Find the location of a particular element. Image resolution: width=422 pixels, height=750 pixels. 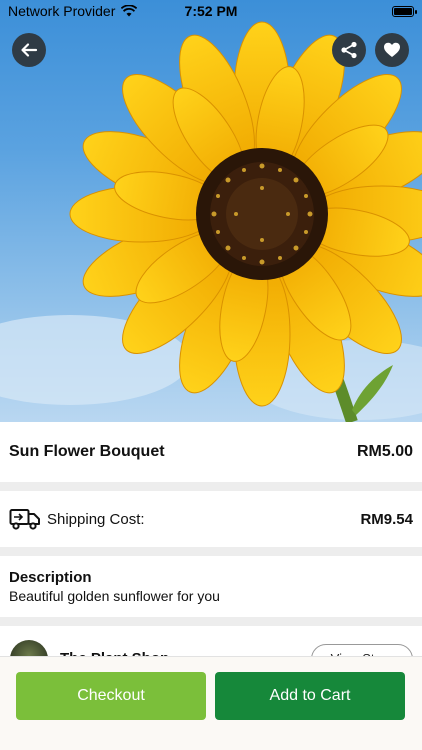

checkout-button: Checkout is located at coordinates (111, 696).